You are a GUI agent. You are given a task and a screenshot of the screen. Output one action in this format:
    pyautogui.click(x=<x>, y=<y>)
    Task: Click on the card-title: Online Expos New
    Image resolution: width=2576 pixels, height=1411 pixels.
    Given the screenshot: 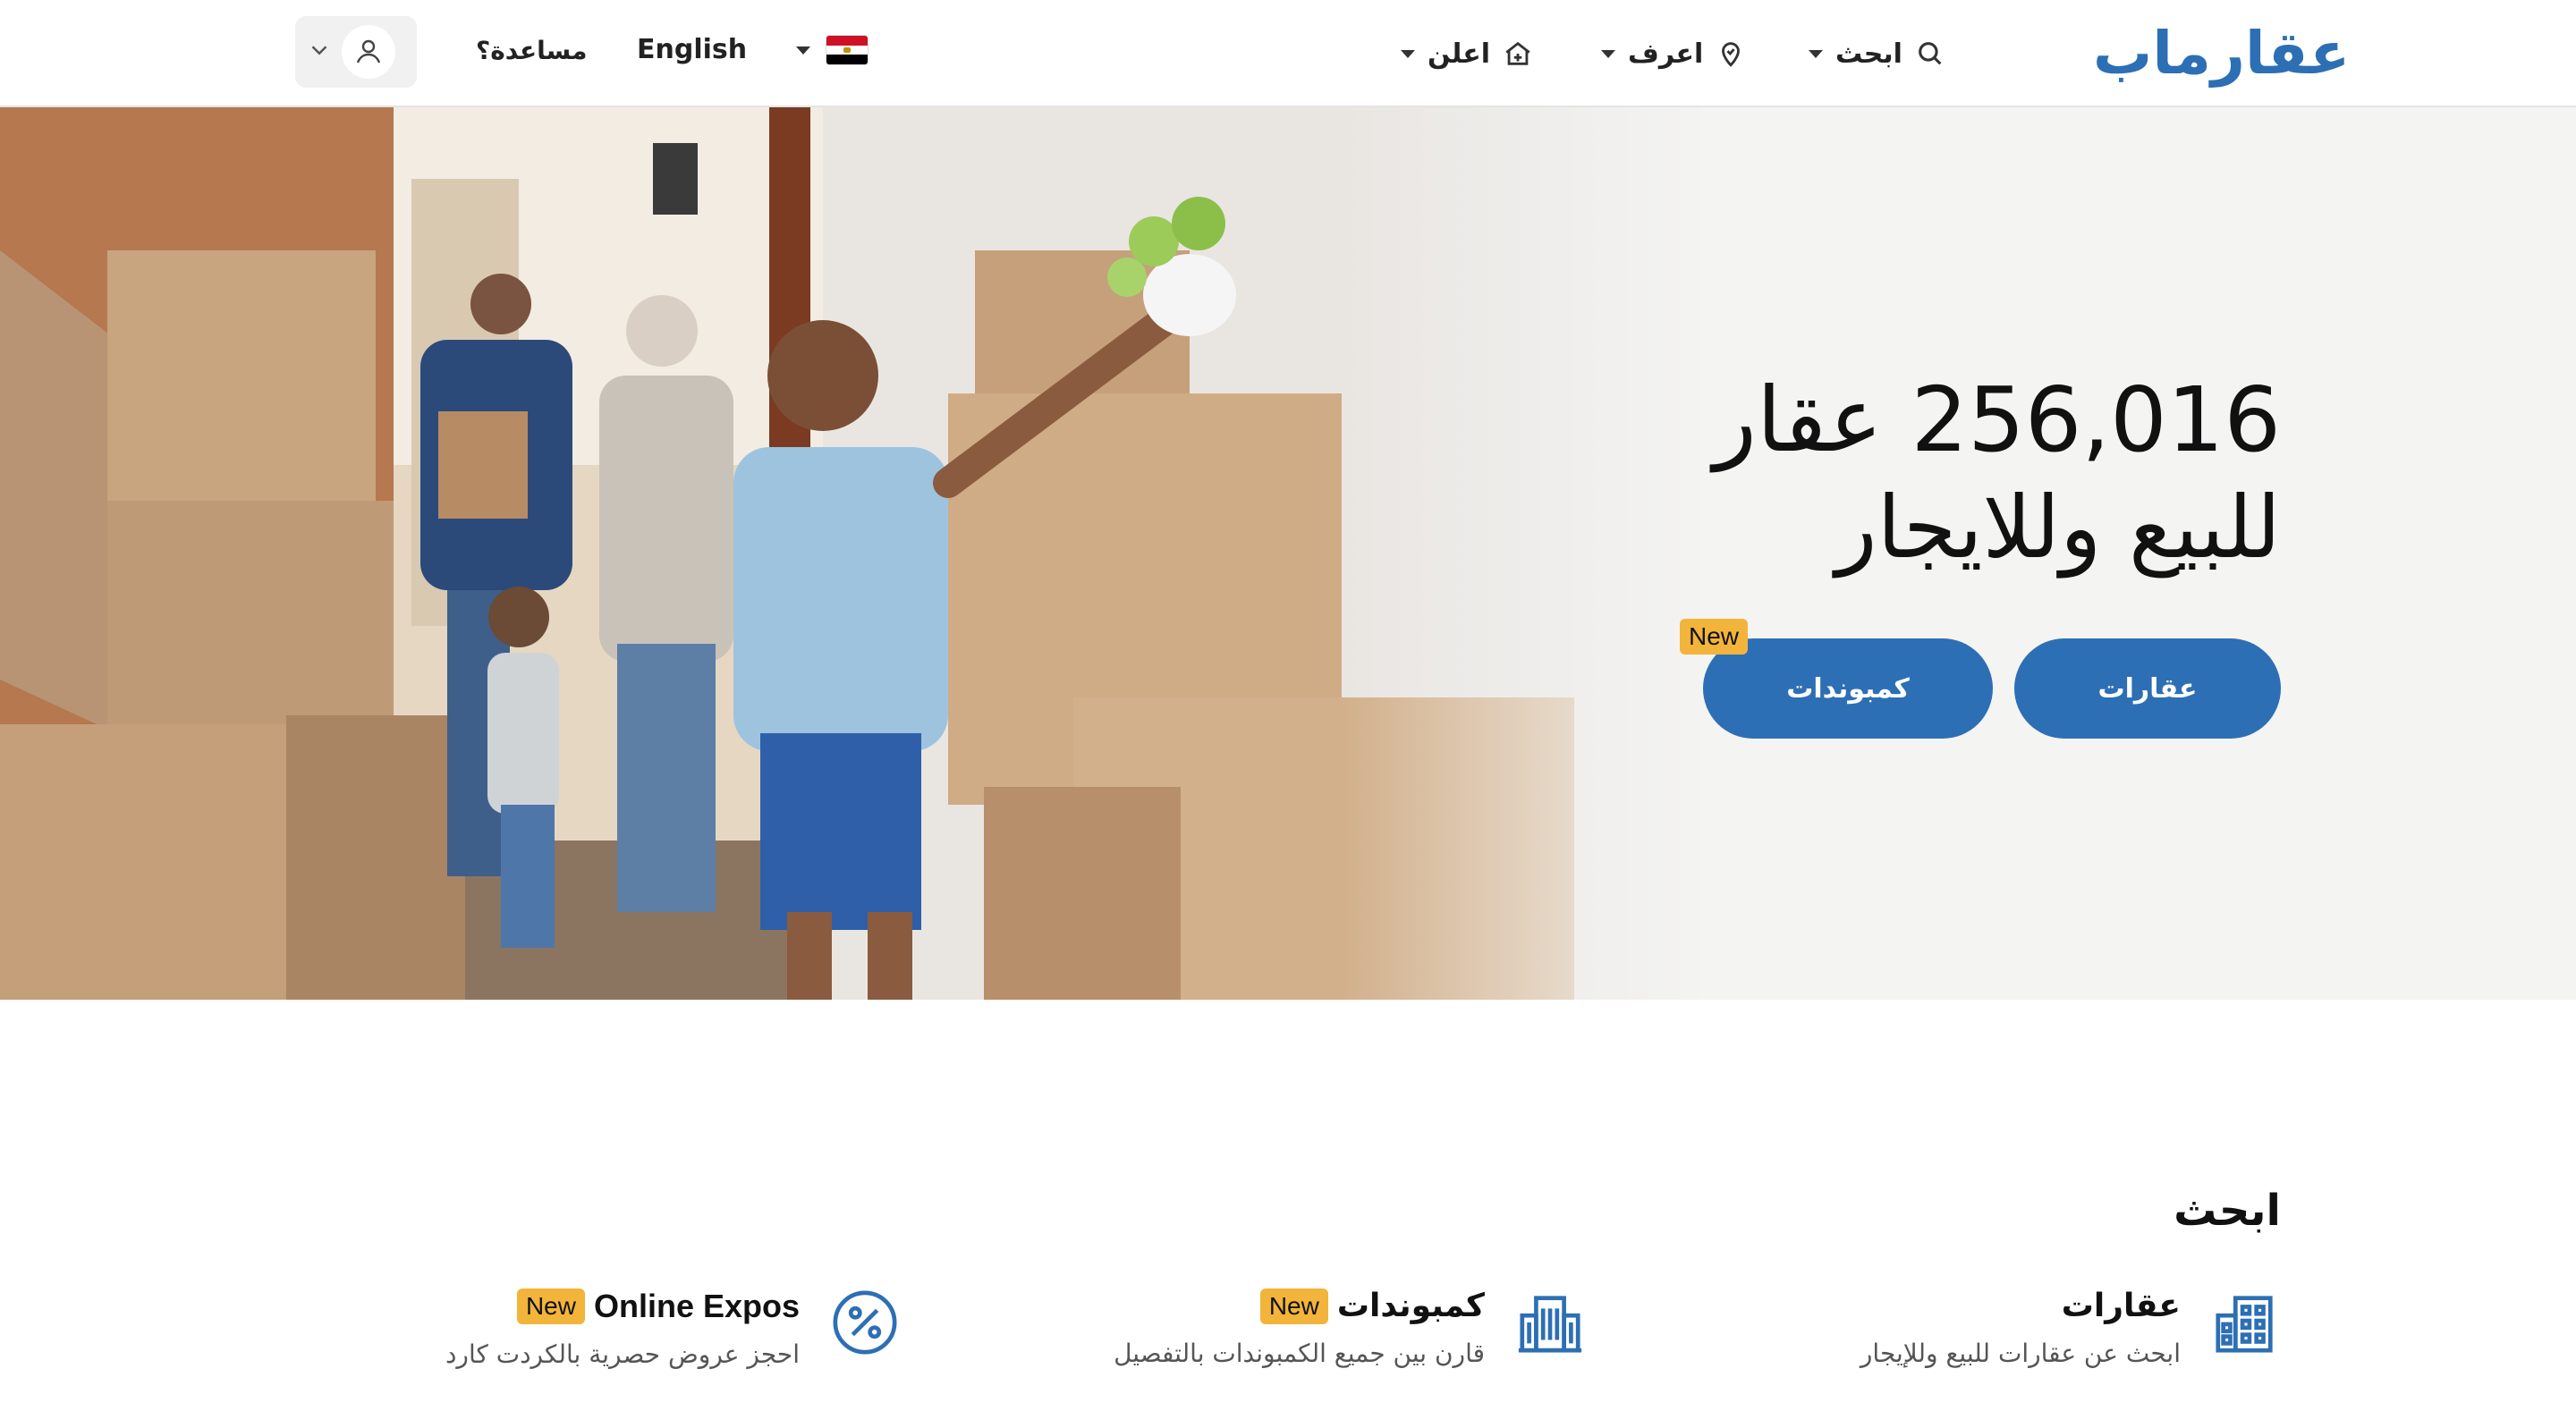 What is the action you would take?
    pyautogui.click(x=622, y=1306)
    